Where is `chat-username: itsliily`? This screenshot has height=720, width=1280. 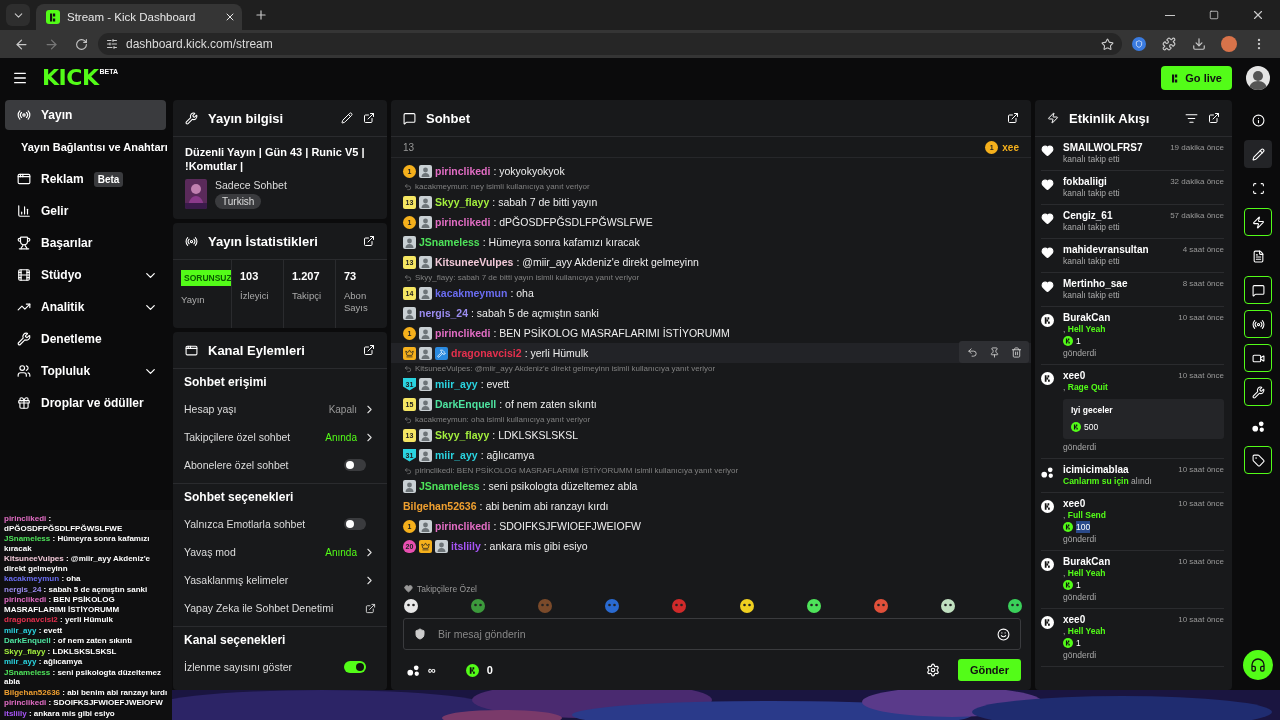 chat-username: itsliily is located at coordinates (466, 546).